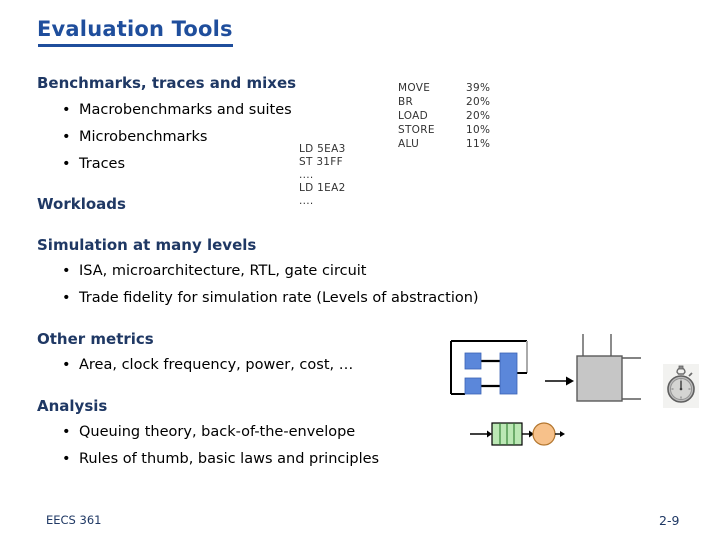 This screenshot has width=720, height=540. Describe the element at coordinates (322, 149) in the screenshot. I see `trace-line: LD 5EA3` at that location.